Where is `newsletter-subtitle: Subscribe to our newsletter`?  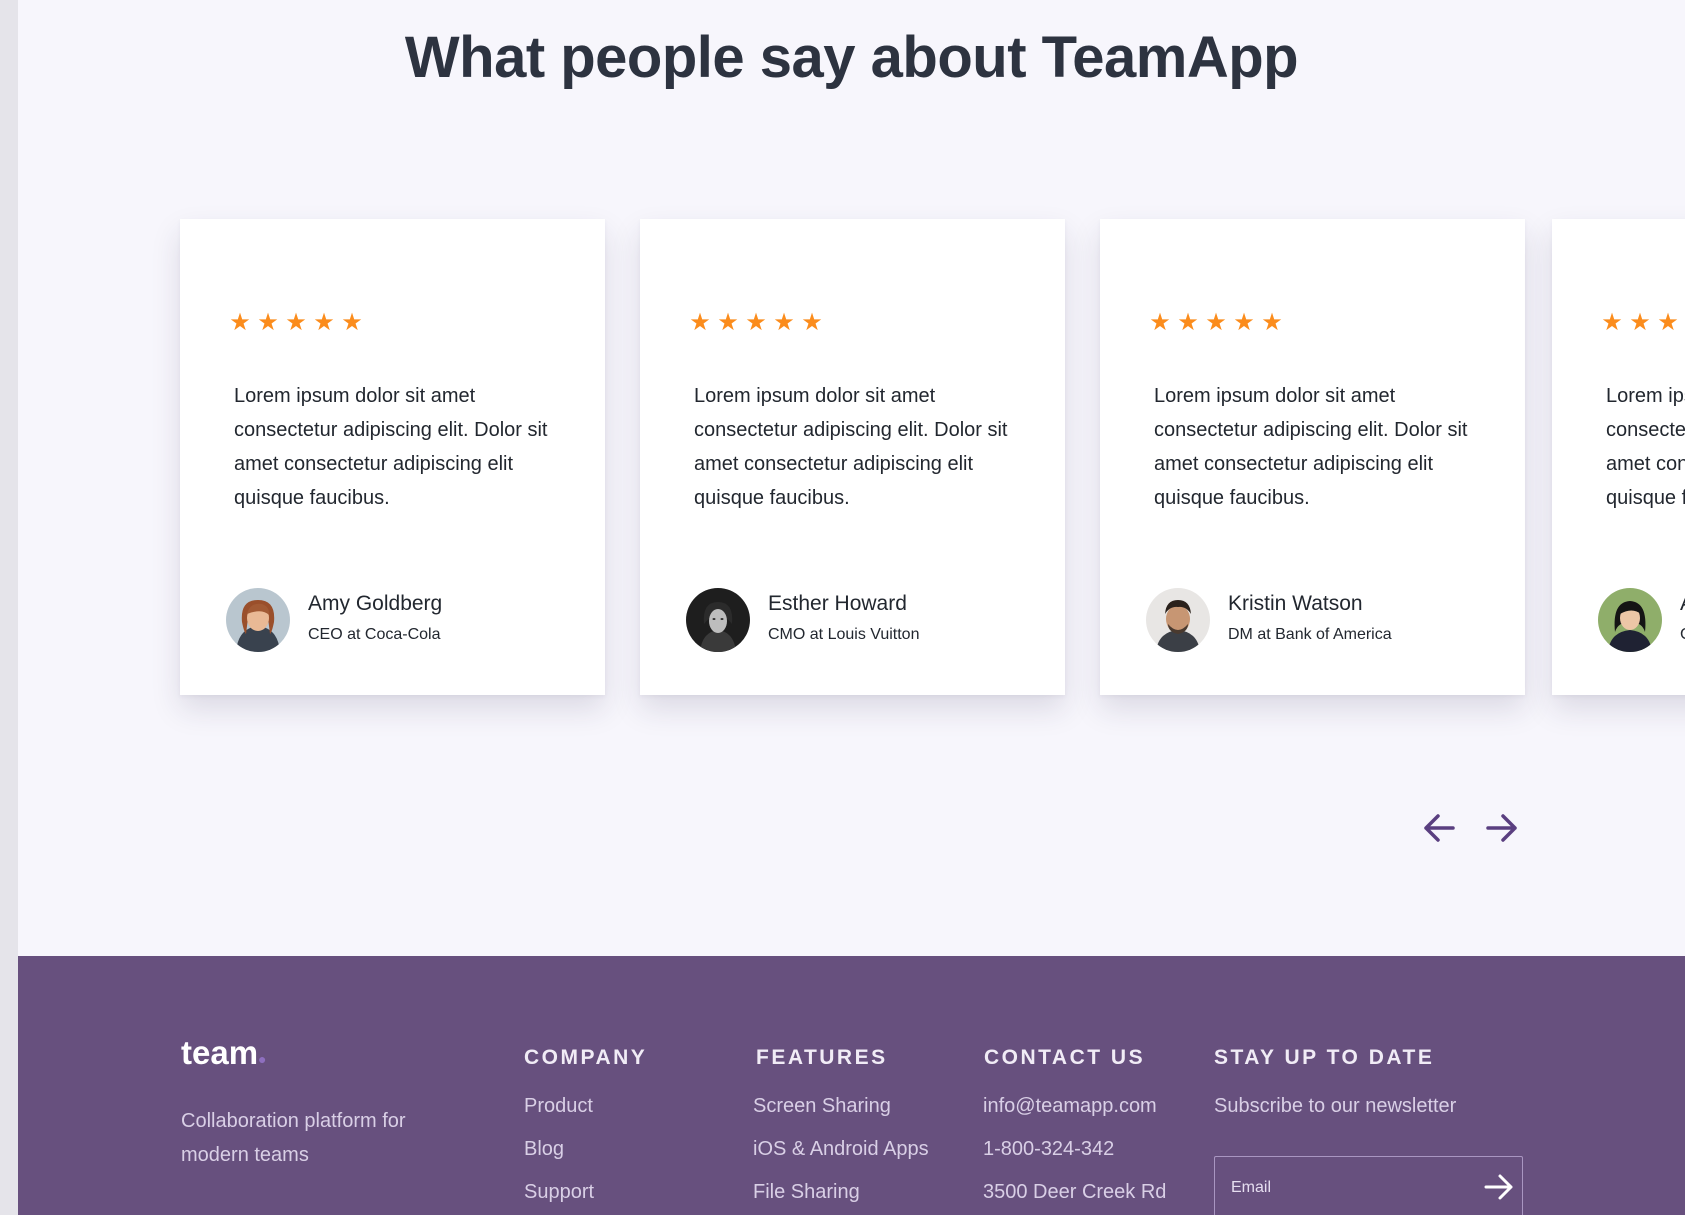 newsletter-subtitle: Subscribe to our newsletter is located at coordinates (1335, 1106).